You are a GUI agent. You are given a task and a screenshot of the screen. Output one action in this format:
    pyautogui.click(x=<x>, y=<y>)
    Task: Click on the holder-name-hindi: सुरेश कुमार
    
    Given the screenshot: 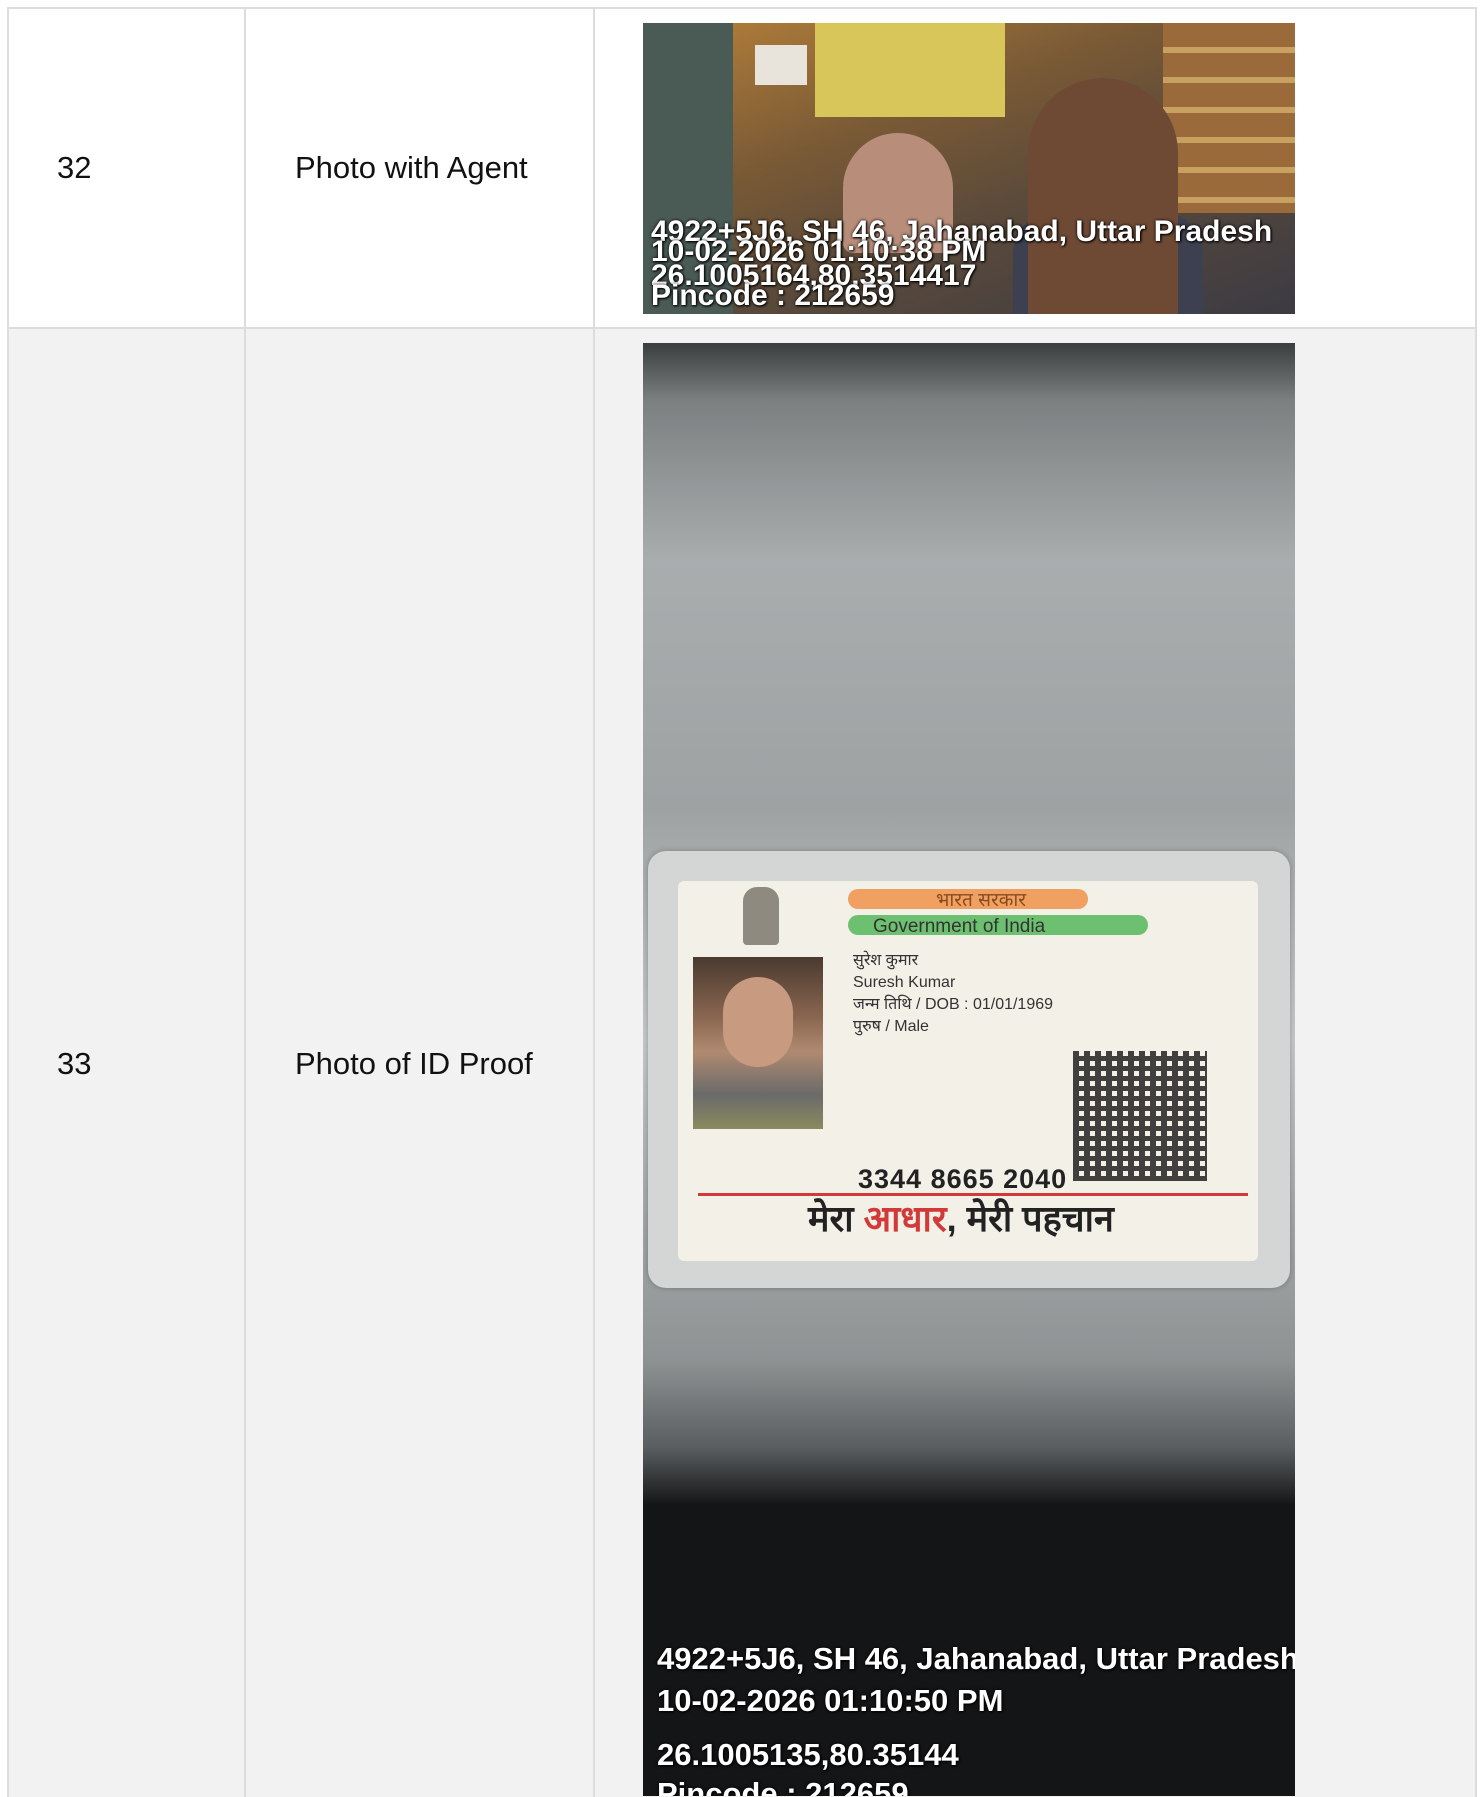 What is the action you would take?
    pyautogui.click(x=886, y=960)
    